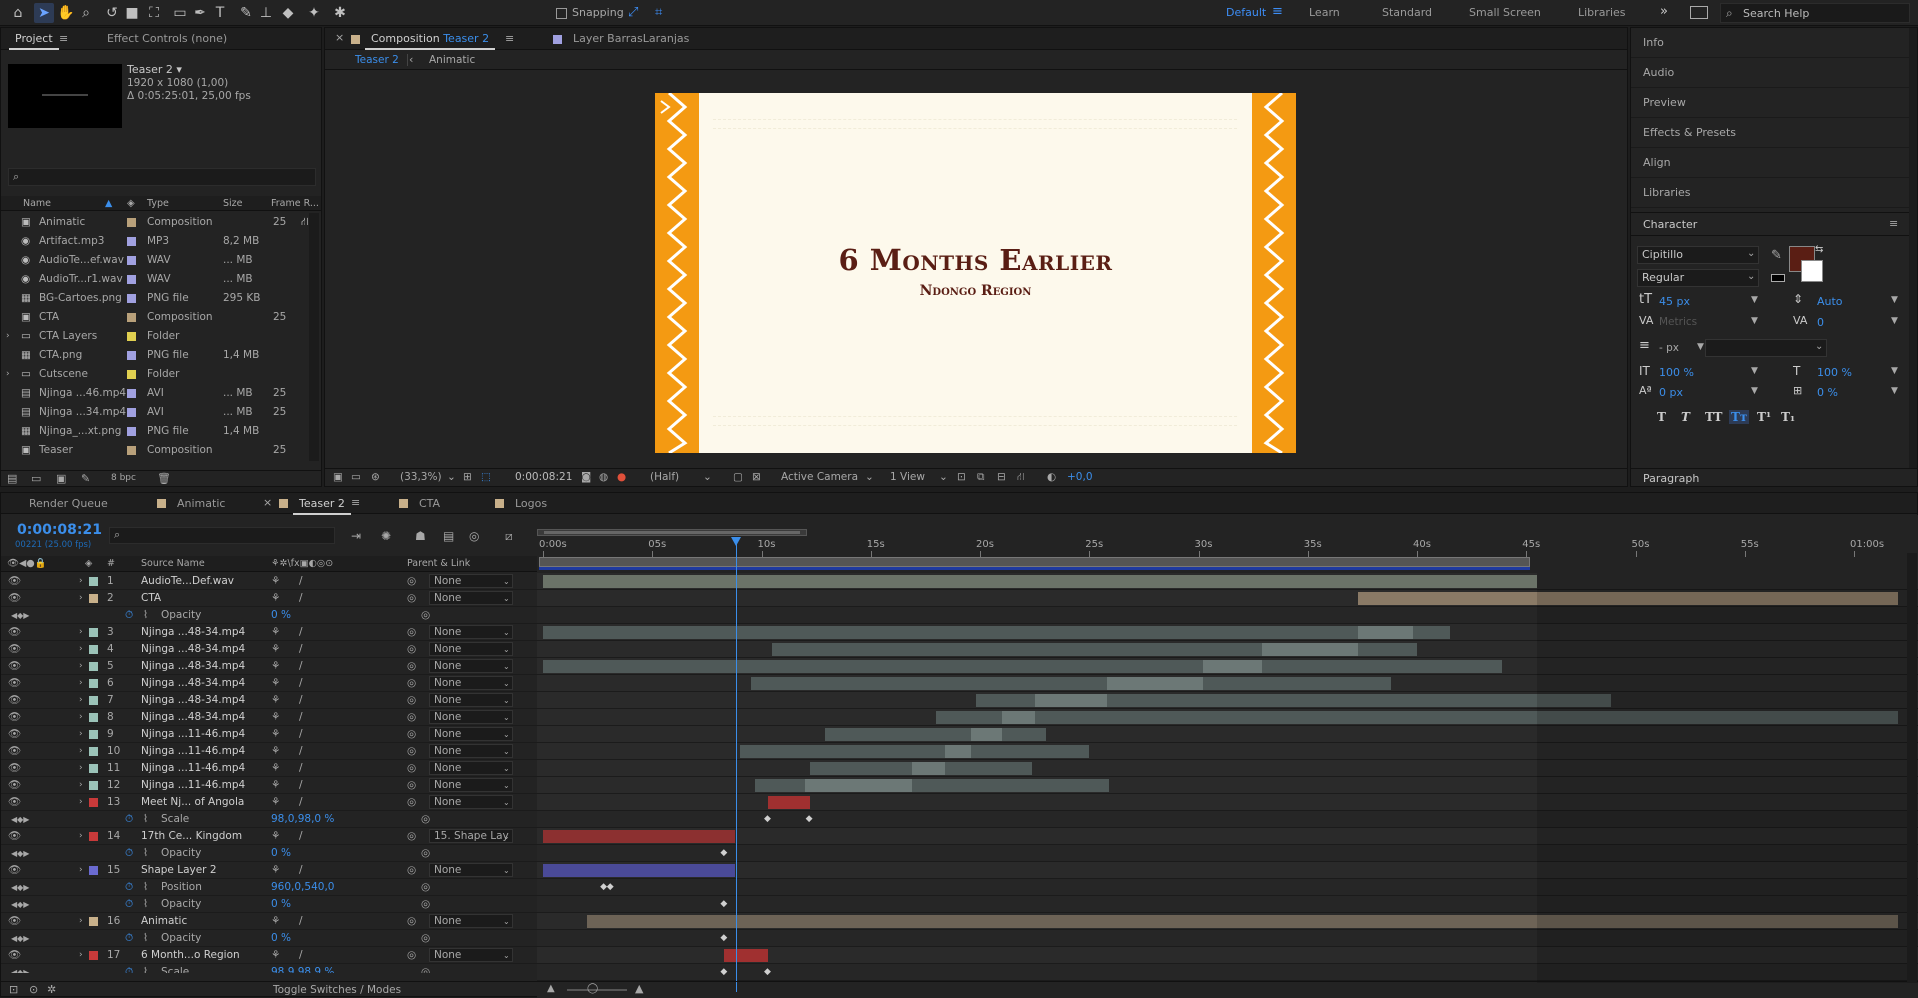 This screenshot has height=998, width=1918. Describe the element at coordinates (269, 968) in the screenshot. I see `property-row: ◀◆▶ ⏱ ⌇ Scale 98,9,98,9 % ◎` at that location.